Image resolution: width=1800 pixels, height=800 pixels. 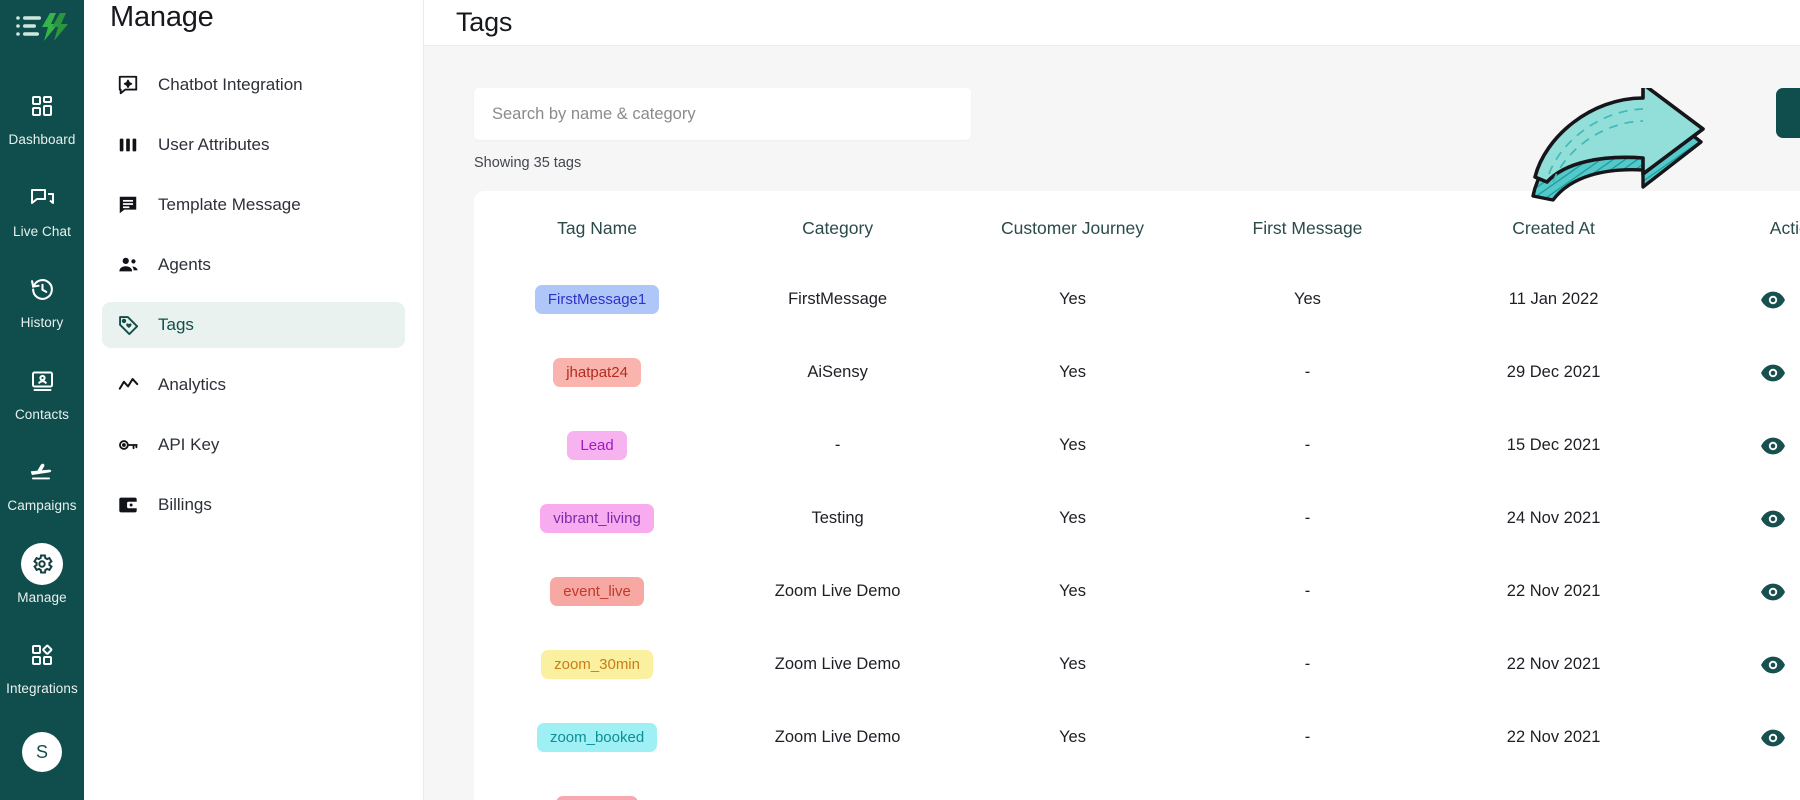 I want to click on sidebar-item-campaigns: Campaigns, so click(x=42, y=482).